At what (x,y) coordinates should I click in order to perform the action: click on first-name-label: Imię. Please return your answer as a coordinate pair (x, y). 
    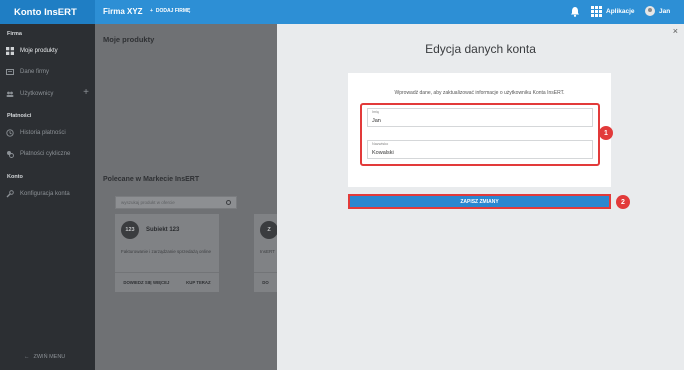
    Looking at the image, I should click on (376, 112).